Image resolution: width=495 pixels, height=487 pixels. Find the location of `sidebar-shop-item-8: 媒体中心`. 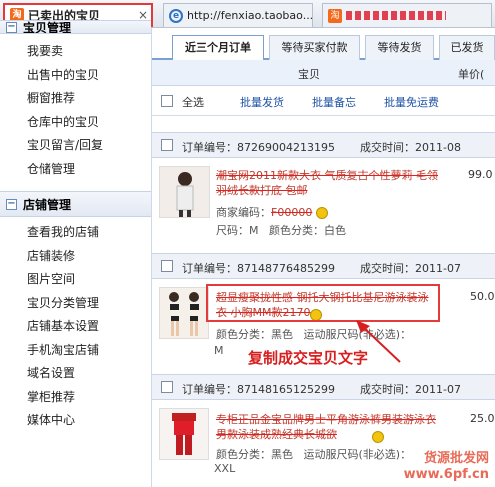

sidebar-shop-item-8: 媒体中心 is located at coordinates (75, 421).